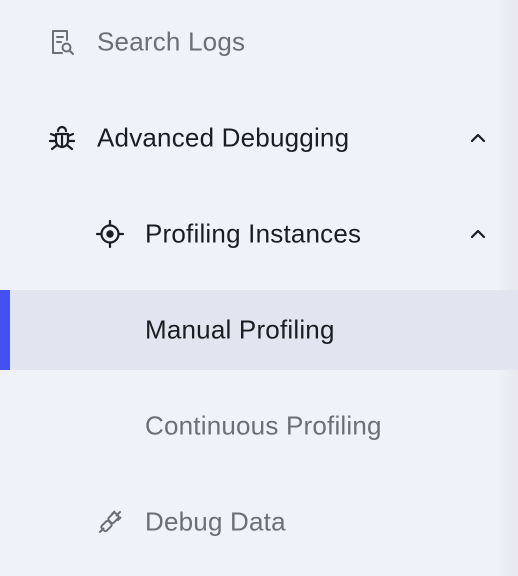 The image size is (518, 576). I want to click on sidebar-item-debug-data: Debug Data, so click(259, 522).